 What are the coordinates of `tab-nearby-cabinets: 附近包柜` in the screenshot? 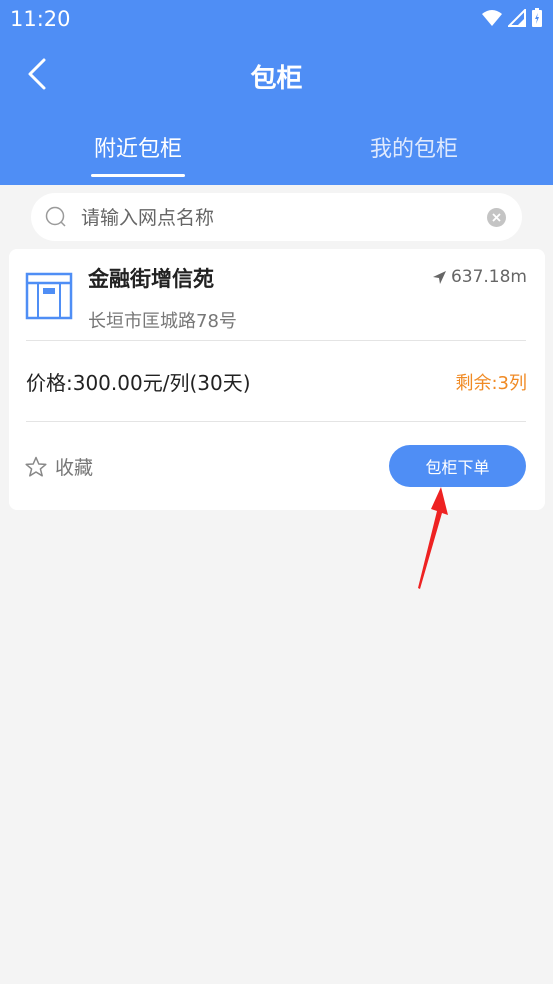 It's located at (138, 147).